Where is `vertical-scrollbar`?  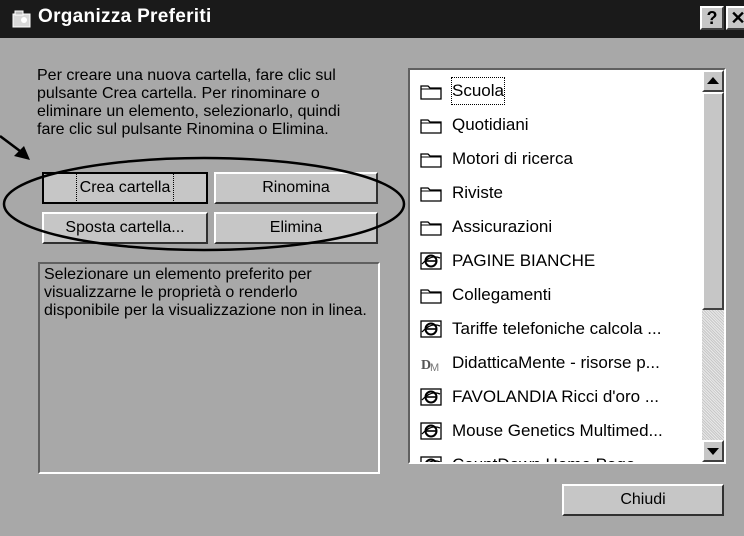 vertical-scrollbar is located at coordinates (713, 266).